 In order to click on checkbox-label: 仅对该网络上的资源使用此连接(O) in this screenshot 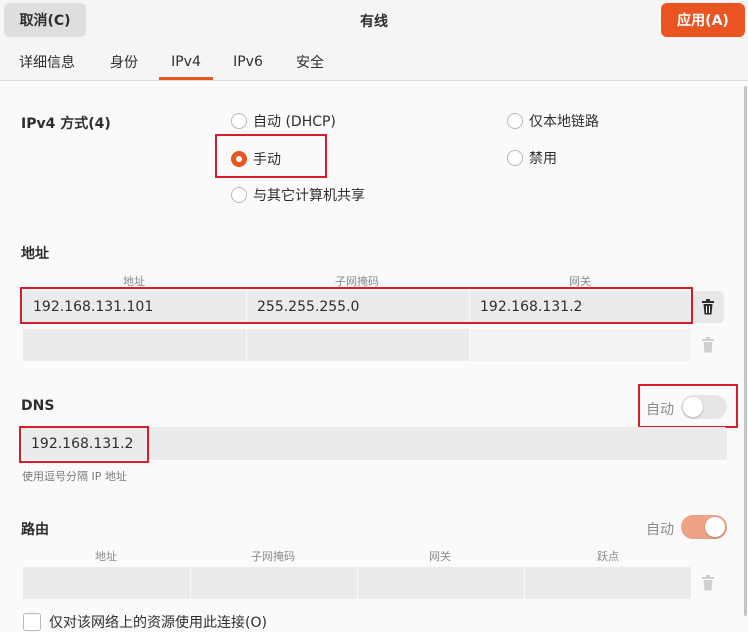, I will do `click(158, 623)`.